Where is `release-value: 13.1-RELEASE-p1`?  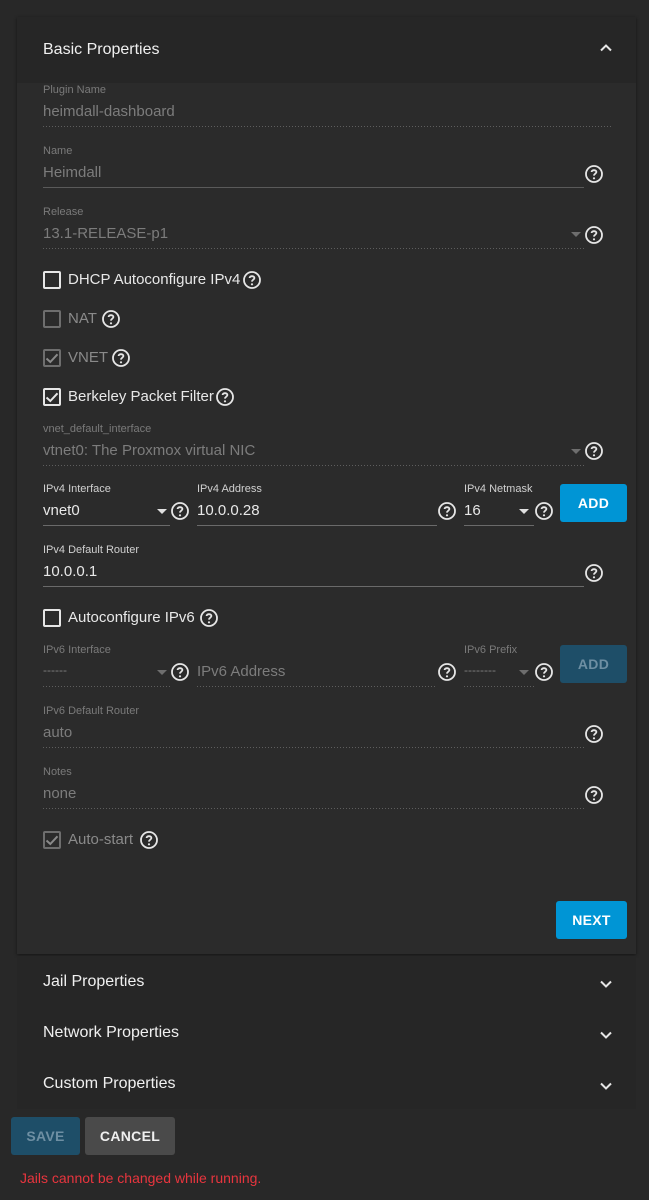
release-value: 13.1-RELEASE-p1 is located at coordinates (106, 233).